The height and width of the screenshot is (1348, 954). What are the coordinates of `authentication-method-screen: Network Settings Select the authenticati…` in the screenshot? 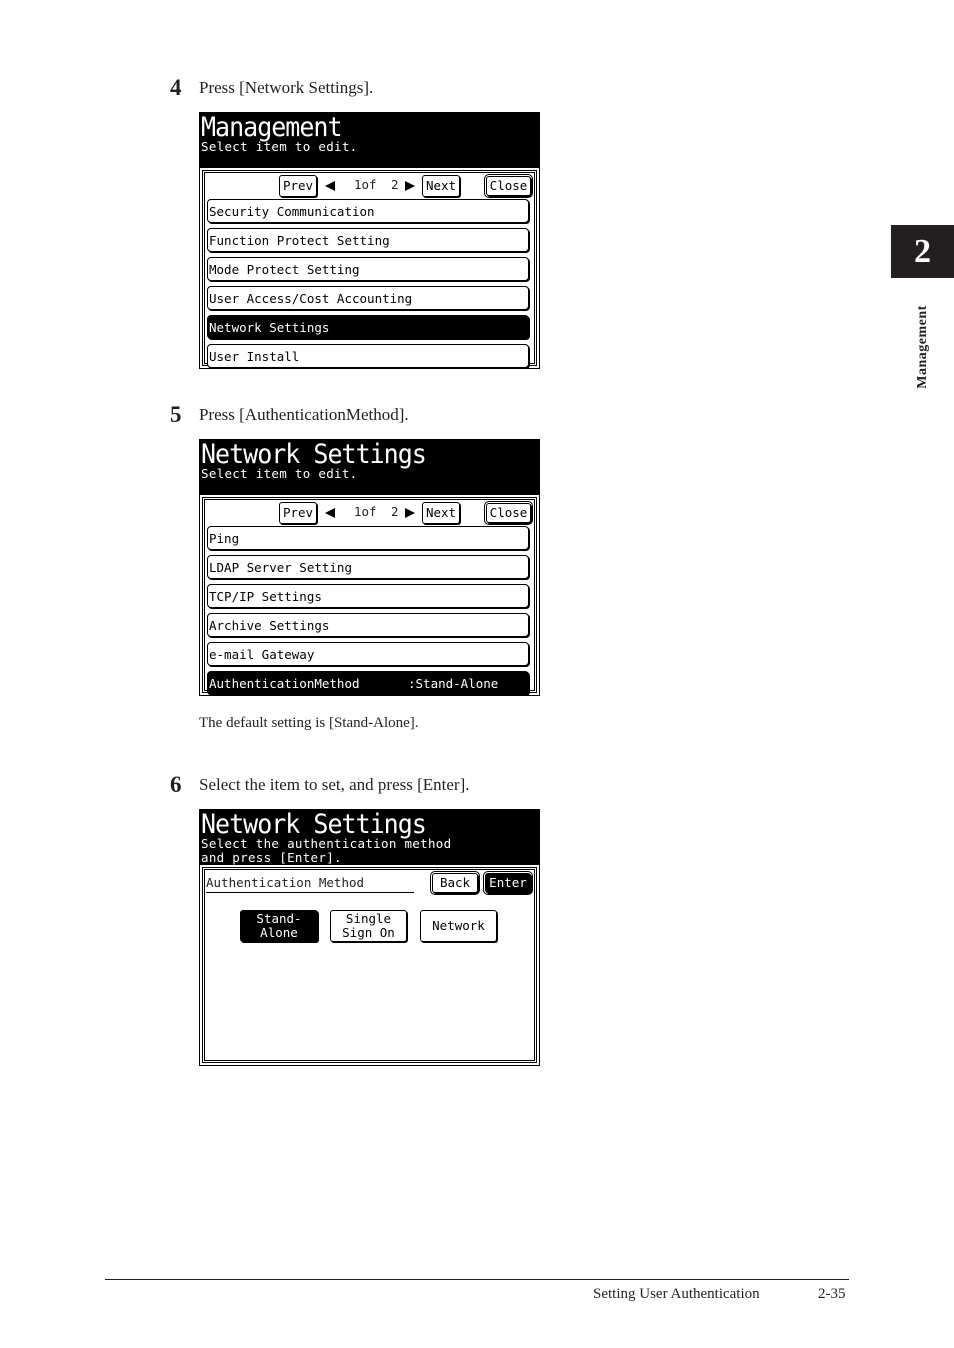 It's located at (369, 937).